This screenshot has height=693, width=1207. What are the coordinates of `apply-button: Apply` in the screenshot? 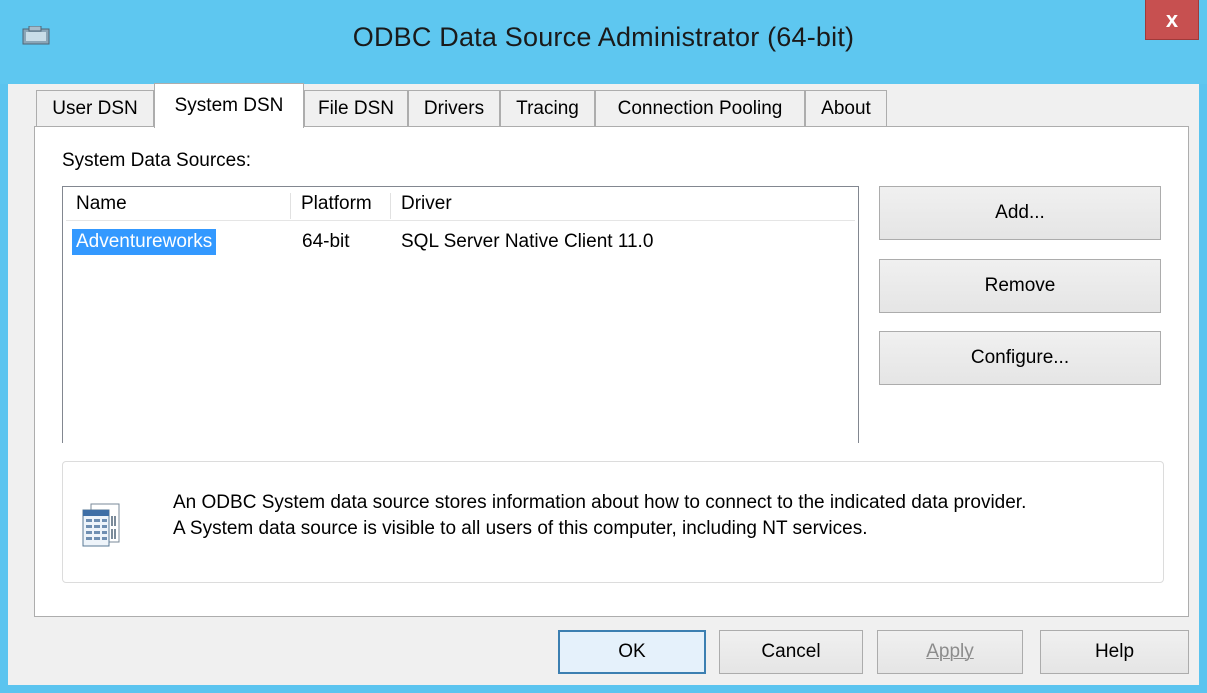 It's located at (950, 652).